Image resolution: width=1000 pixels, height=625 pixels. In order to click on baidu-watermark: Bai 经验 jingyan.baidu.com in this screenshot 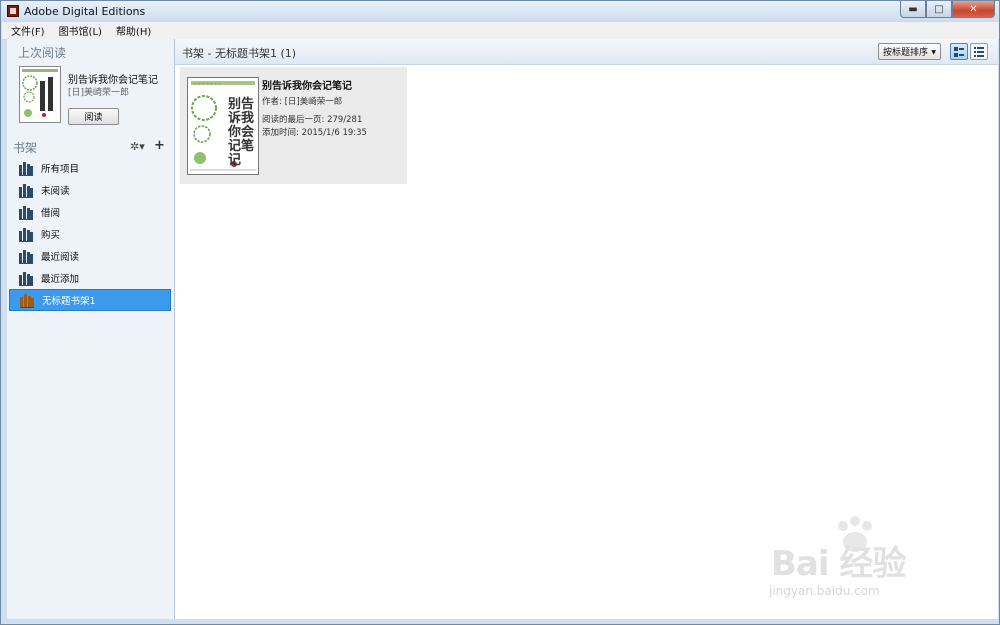, I will do `click(861, 561)`.